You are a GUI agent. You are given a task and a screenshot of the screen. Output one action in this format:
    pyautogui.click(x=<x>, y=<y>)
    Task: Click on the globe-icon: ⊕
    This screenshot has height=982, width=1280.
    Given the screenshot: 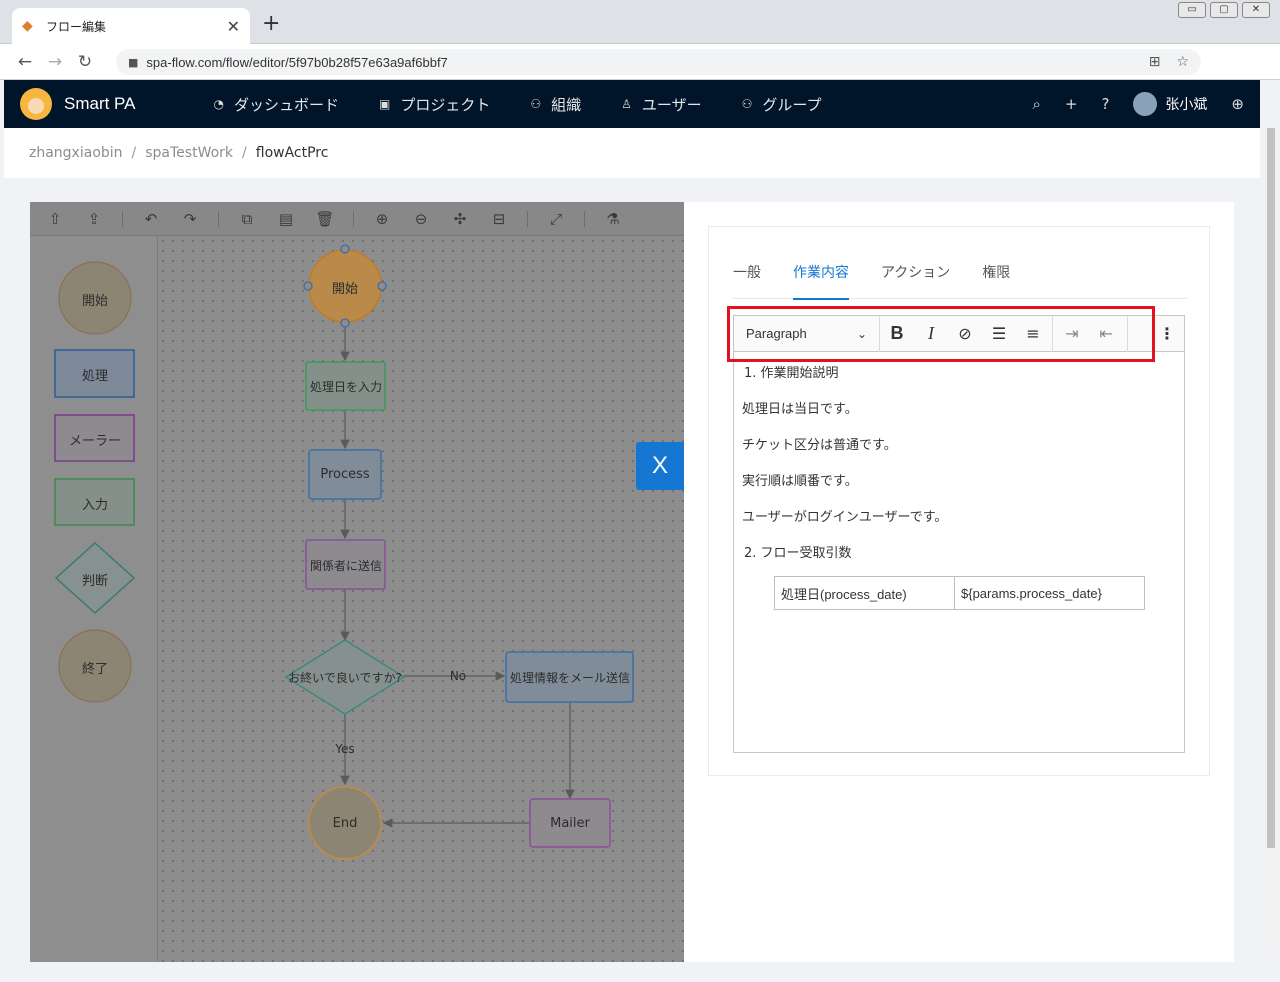 What is the action you would take?
    pyautogui.click(x=1237, y=104)
    